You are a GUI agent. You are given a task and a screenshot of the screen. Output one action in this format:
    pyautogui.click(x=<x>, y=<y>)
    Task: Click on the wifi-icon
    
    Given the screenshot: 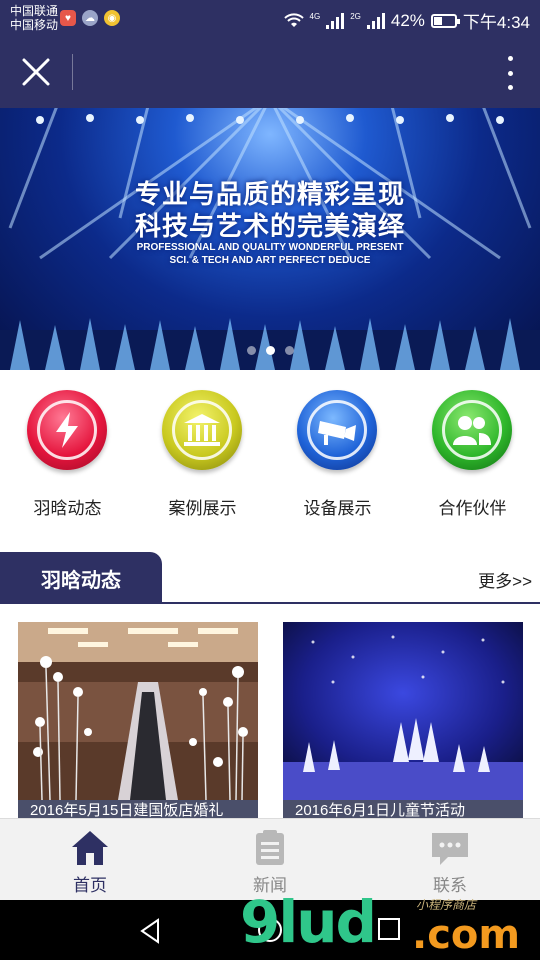 What is the action you would take?
    pyautogui.click(x=293, y=19)
    